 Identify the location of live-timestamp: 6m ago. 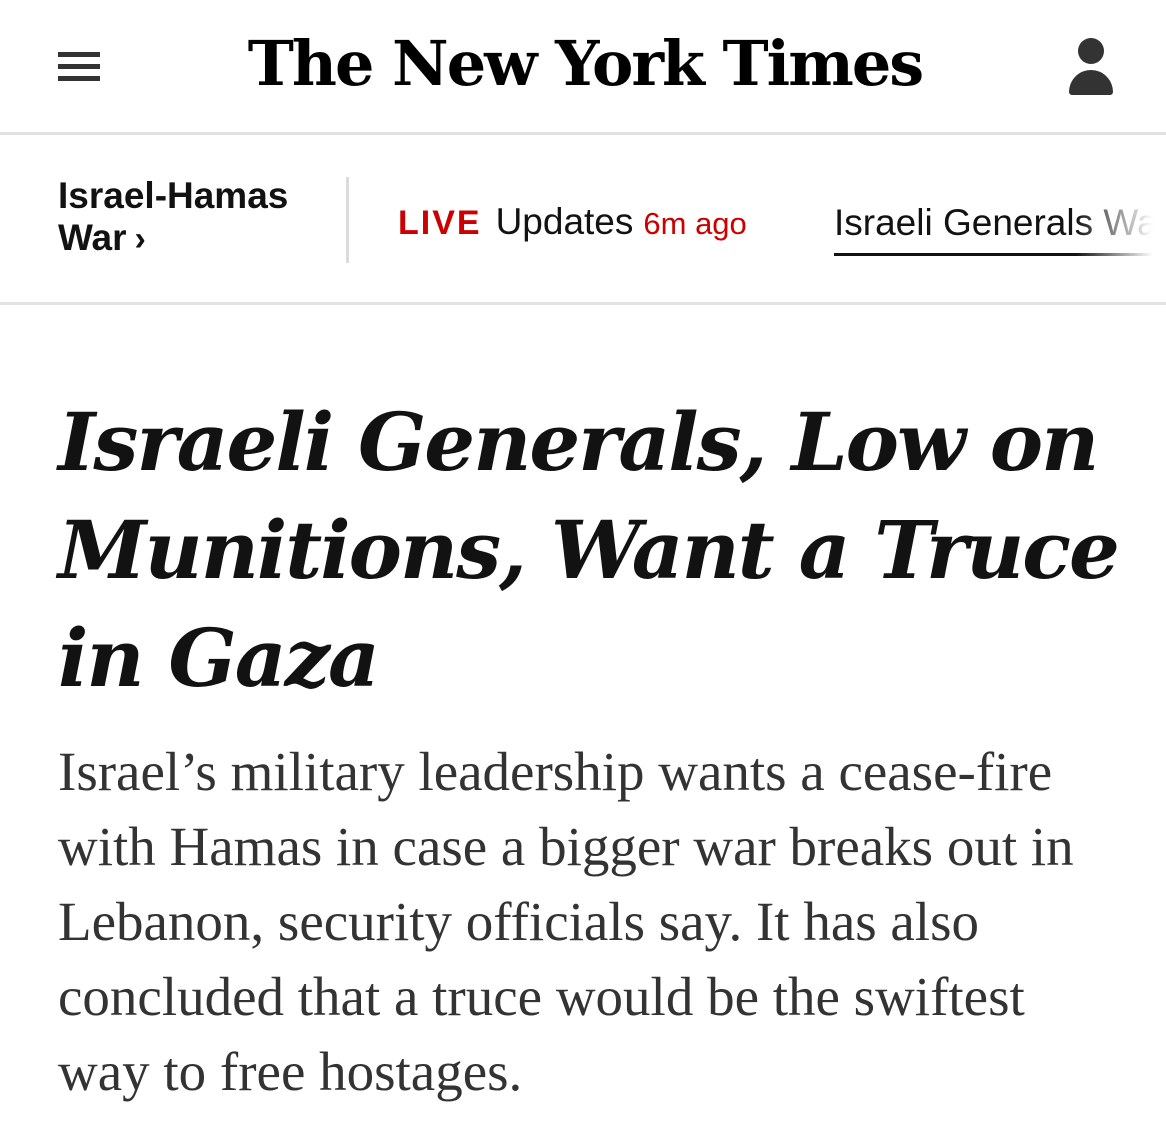
(695, 223).